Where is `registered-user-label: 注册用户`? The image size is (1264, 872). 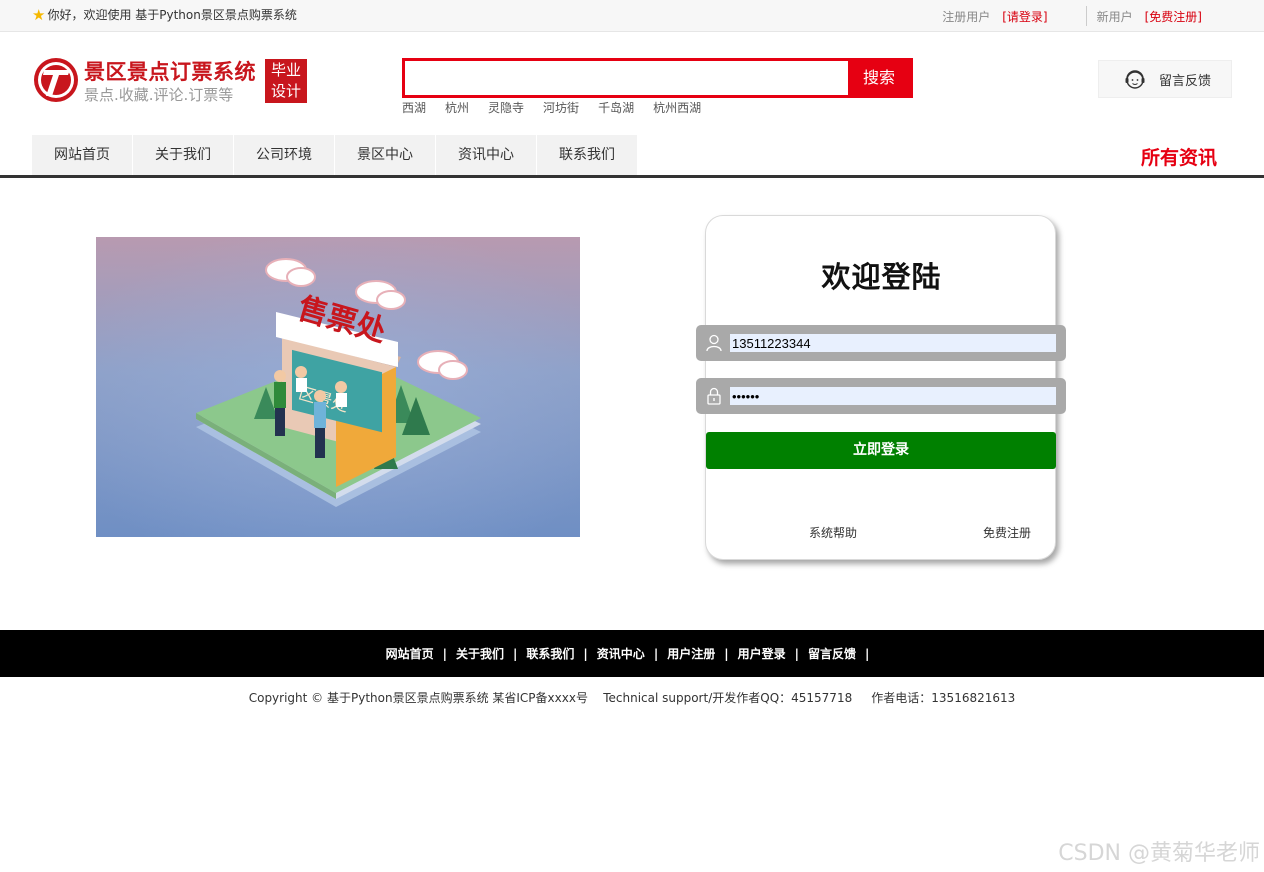
registered-user-label: 注册用户 is located at coordinates (966, 16).